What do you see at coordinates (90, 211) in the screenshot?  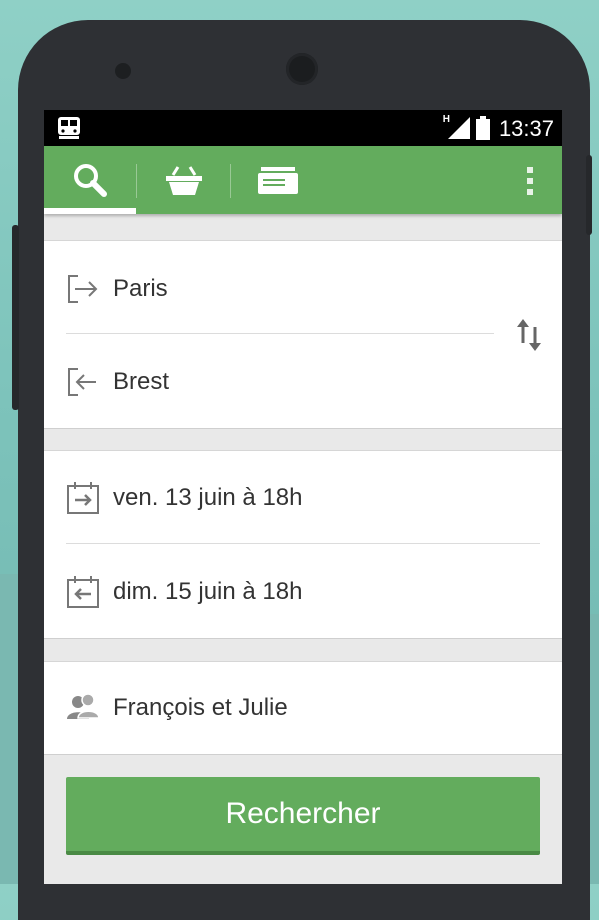 I see `active-tab-indicator` at bounding box center [90, 211].